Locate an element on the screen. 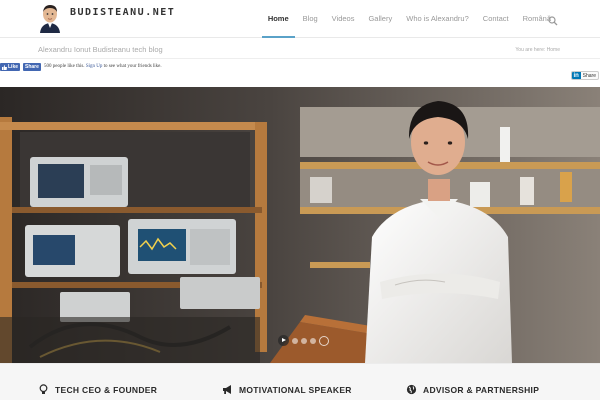  feature-label: MOTIVATIONAL SPEAKER is located at coordinates (295, 389).